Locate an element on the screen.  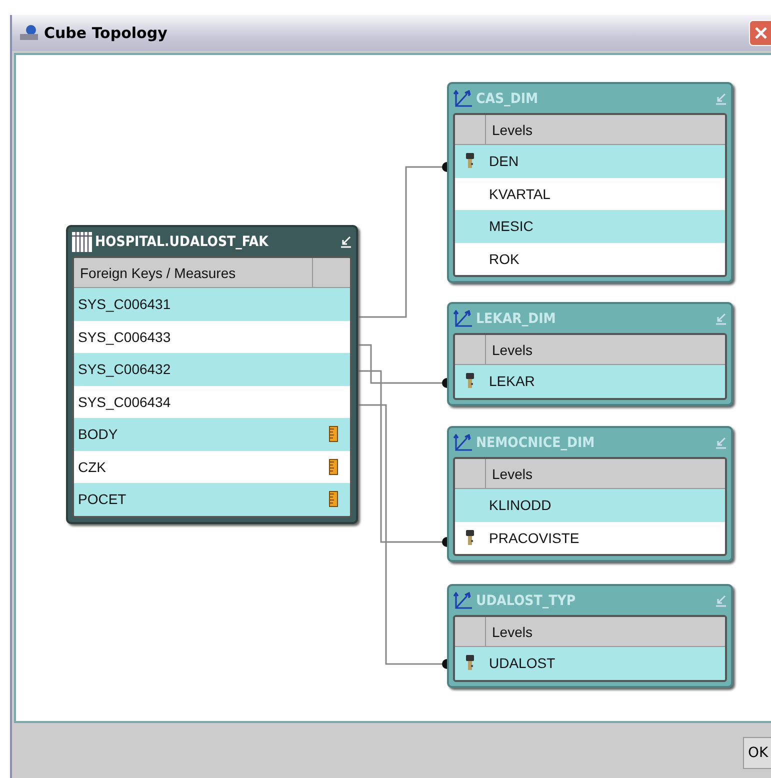
level-row: UDALOST is located at coordinates (590, 663).